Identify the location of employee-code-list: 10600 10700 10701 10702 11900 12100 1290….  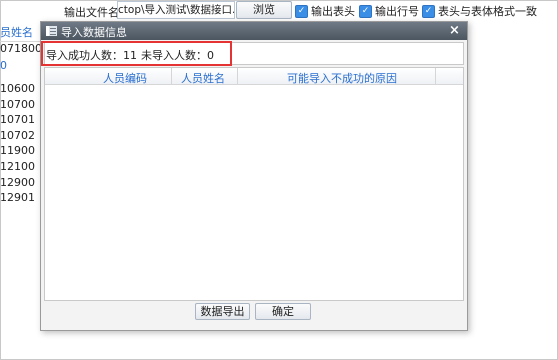
(17, 143).